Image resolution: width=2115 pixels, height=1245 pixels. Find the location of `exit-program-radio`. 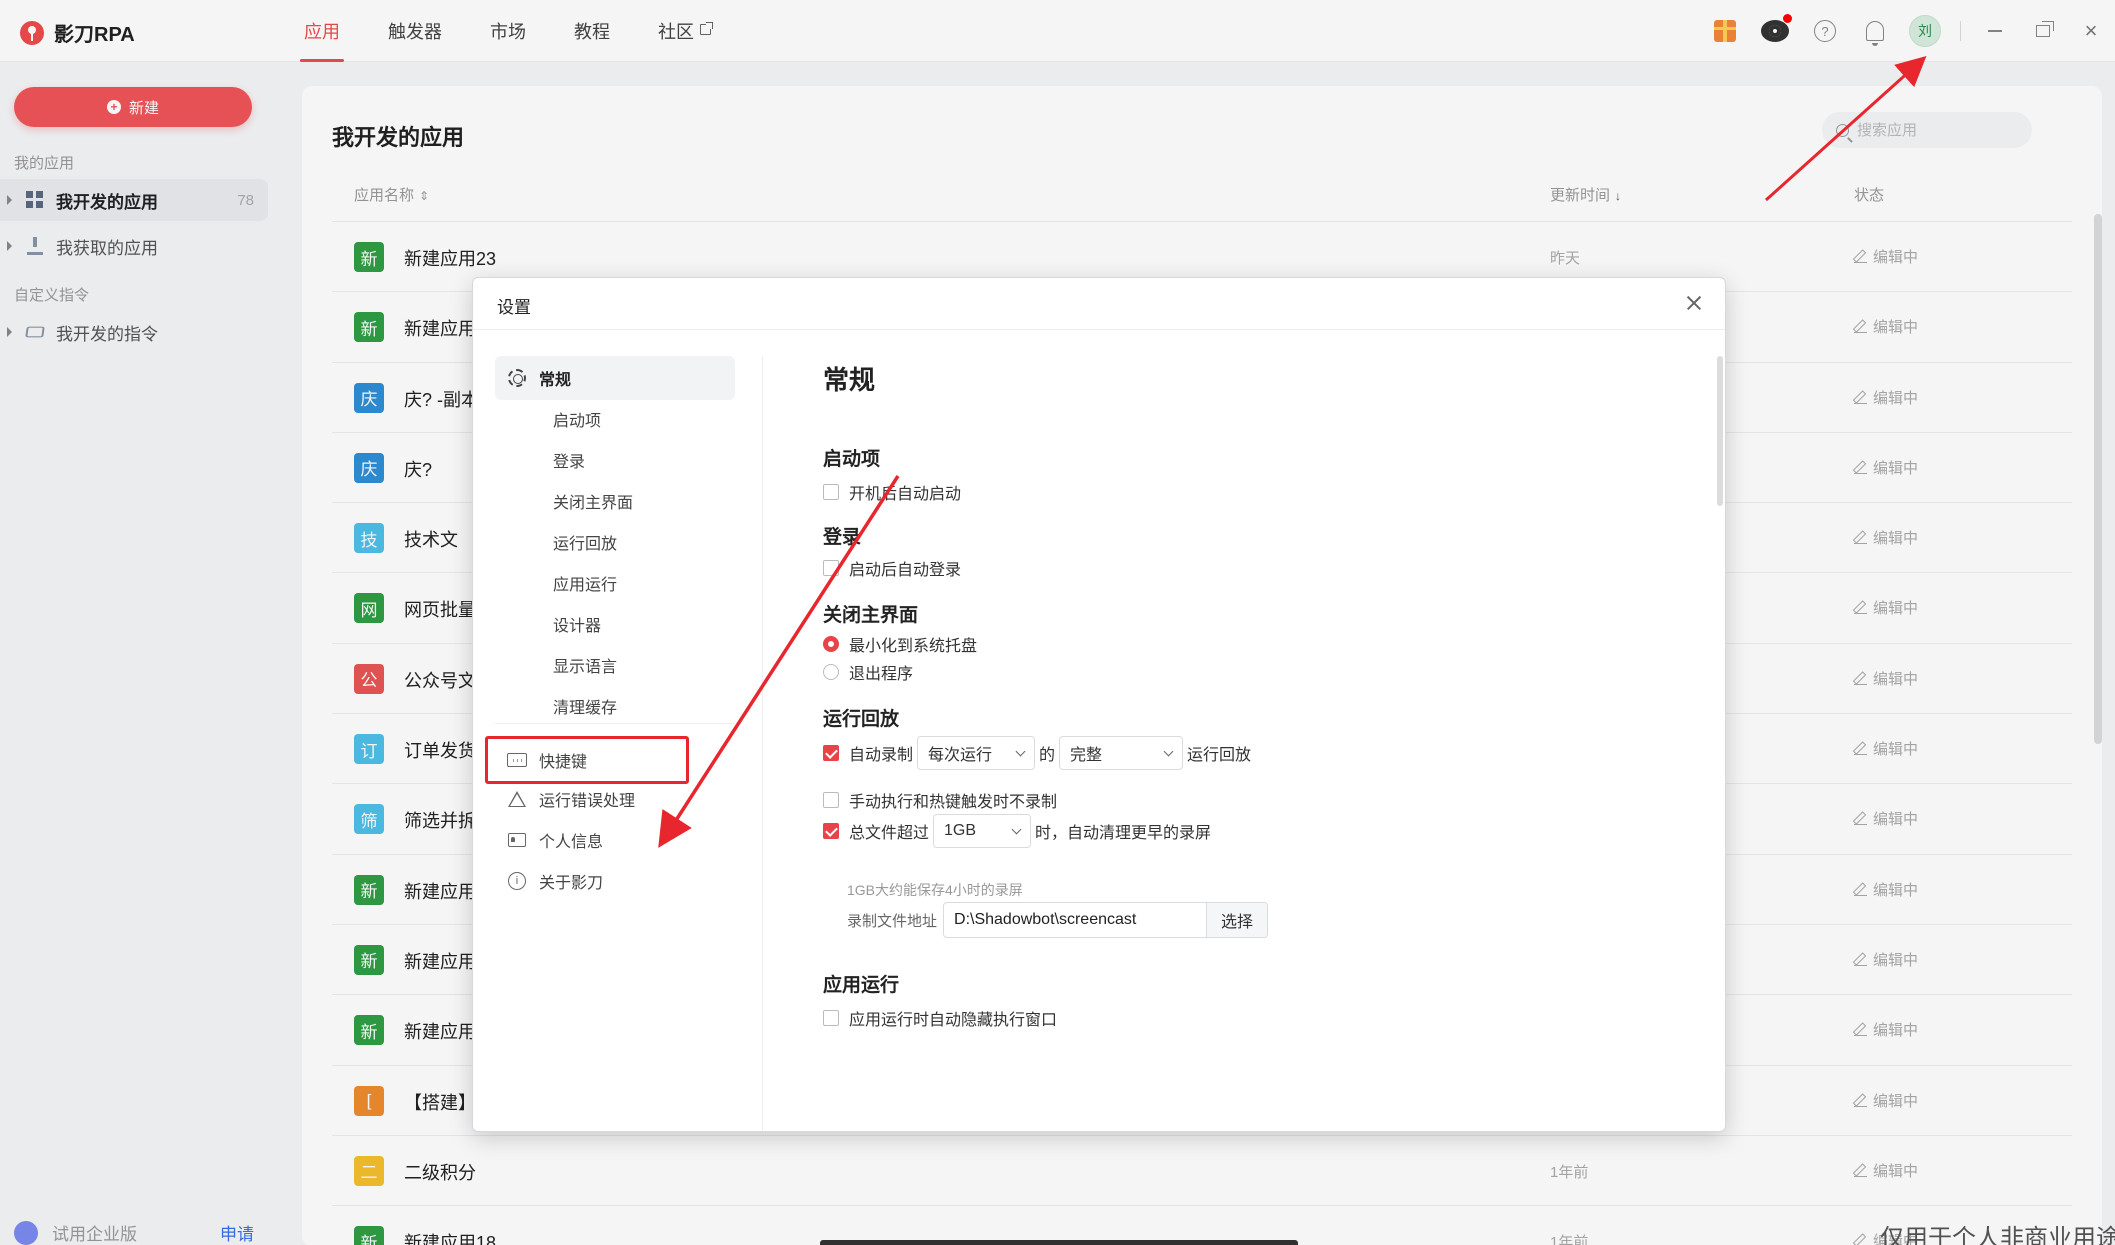

exit-program-radio is located at coordinates (831, 672).